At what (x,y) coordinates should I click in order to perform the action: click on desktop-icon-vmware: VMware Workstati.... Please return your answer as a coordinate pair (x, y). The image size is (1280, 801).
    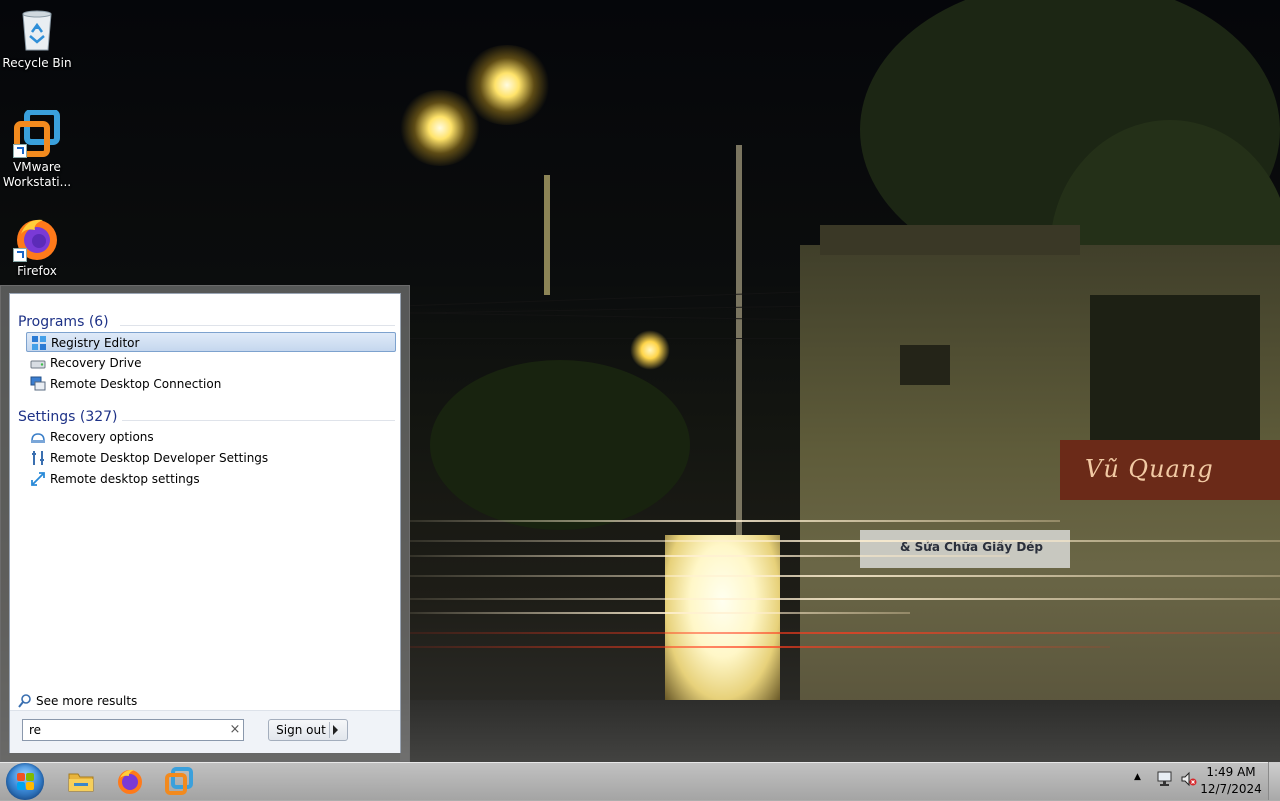
    Looking at the image, I should click on (37, 149).